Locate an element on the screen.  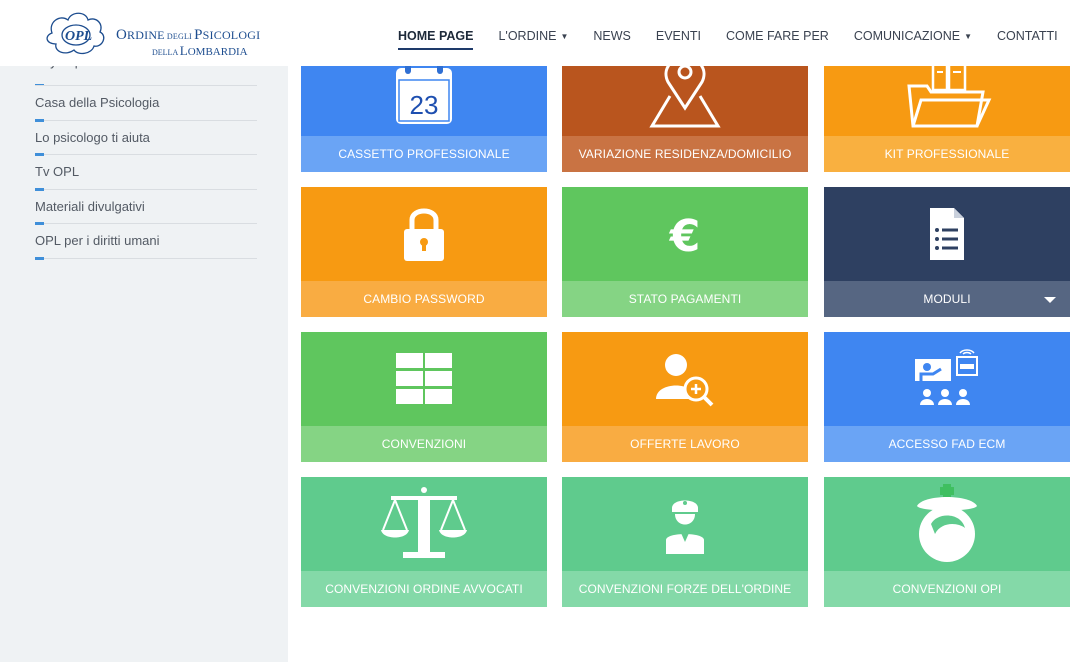
tile-label: CONVENZIONI ORDINE AVVOCATI is located at coordinates (424, 589).